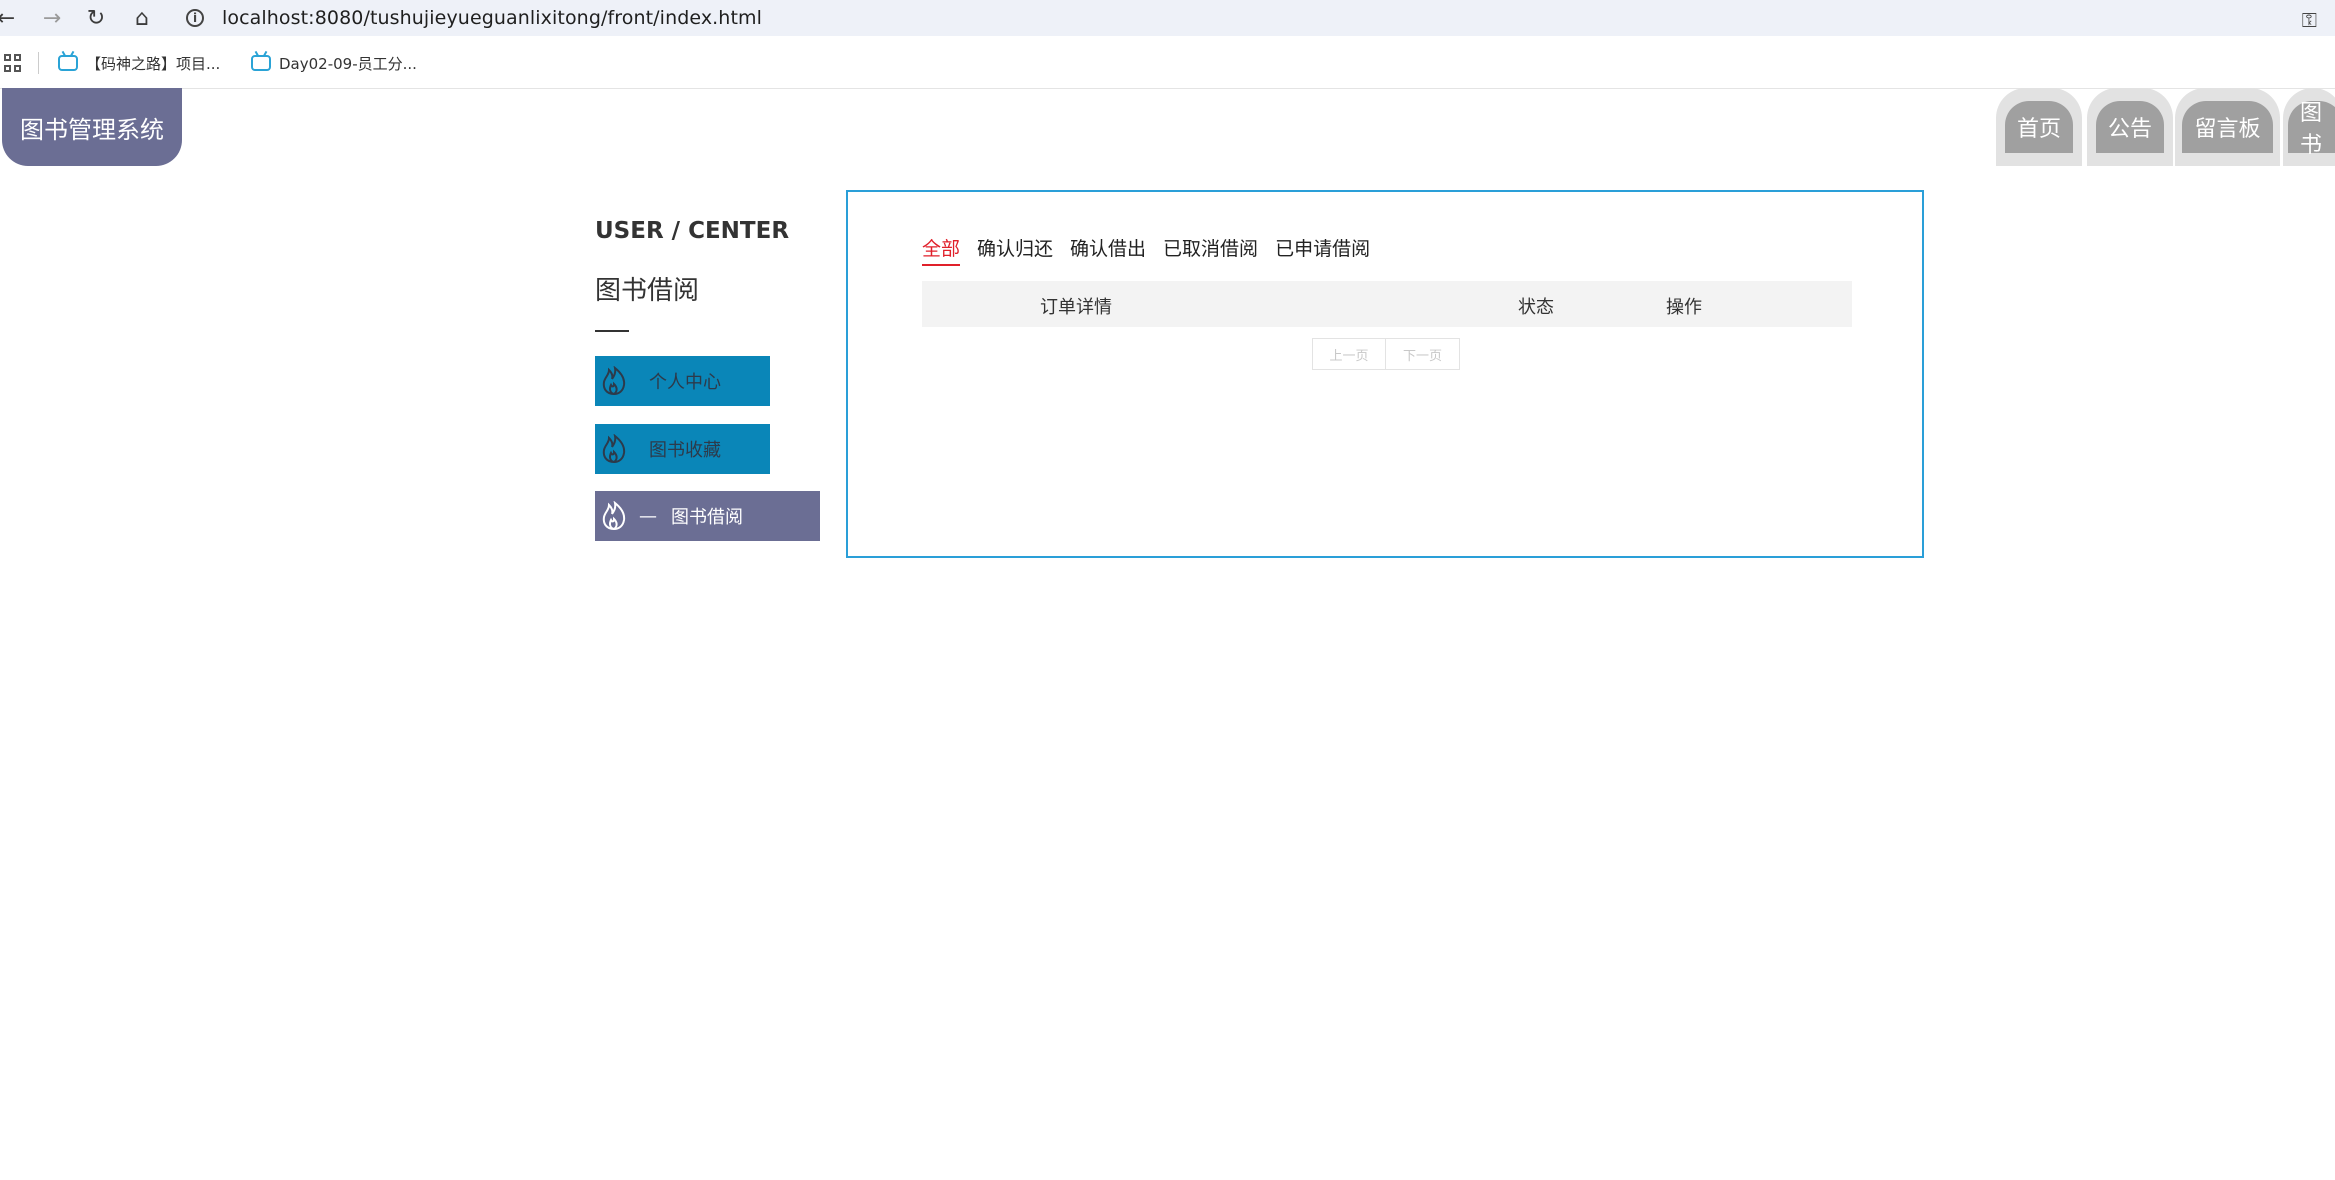  I want to click on tab-confirm-lend: 确认借出, so click(1108, 250).